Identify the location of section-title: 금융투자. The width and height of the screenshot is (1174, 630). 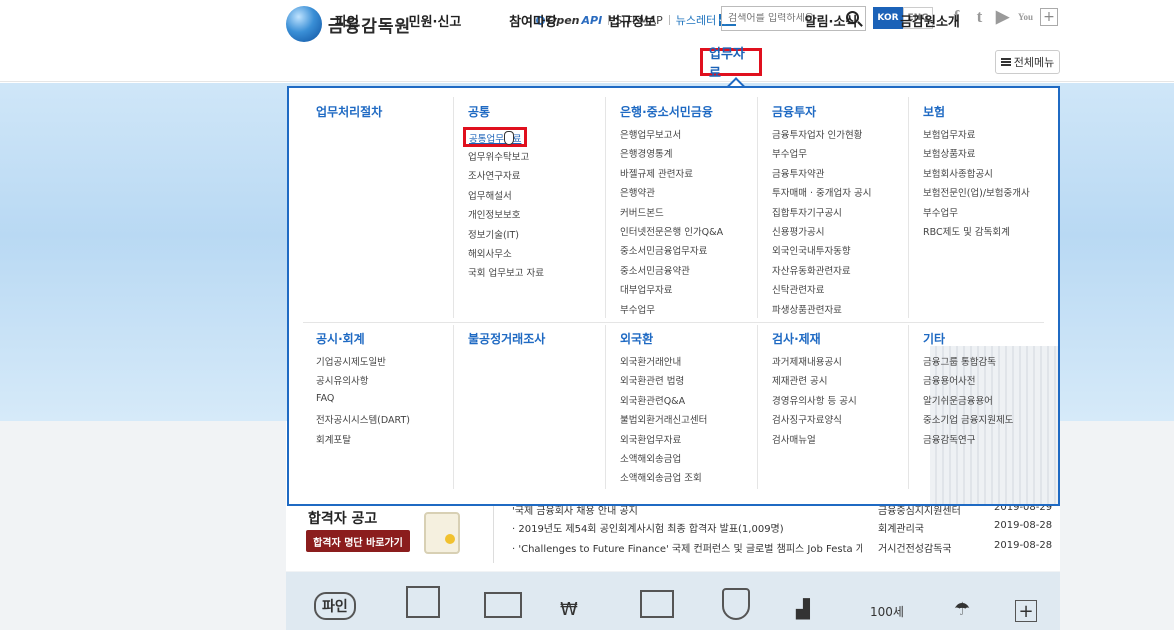
(821, 112).